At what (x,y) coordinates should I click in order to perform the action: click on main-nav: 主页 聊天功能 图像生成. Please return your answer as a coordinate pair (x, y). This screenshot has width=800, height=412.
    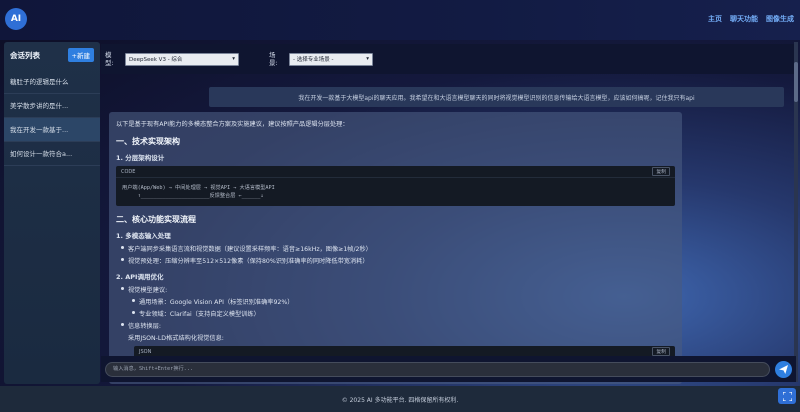
    Looking at the image, I should click on (751, 19).